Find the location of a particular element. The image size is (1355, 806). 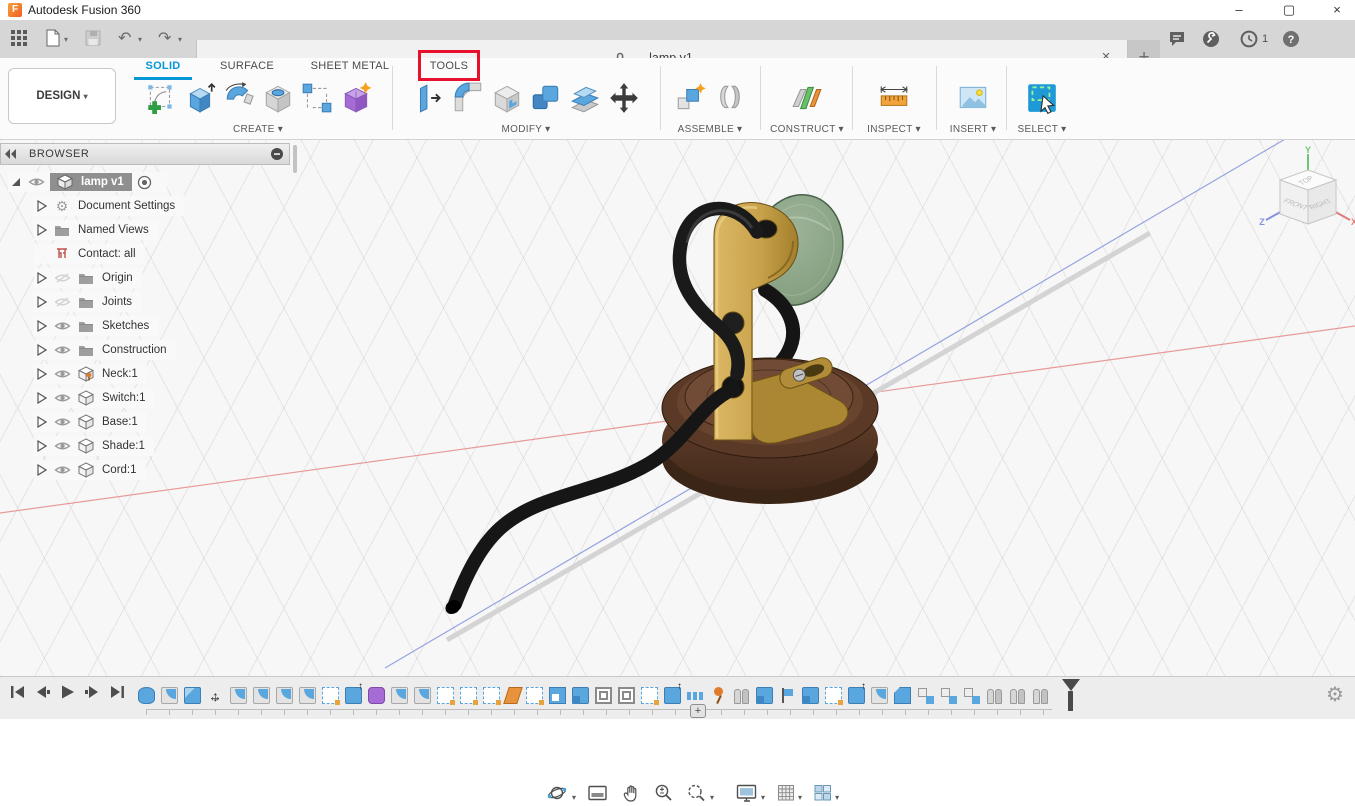

file-menu-dropdown-icon: ▾ is located at coordinates (66, 39).